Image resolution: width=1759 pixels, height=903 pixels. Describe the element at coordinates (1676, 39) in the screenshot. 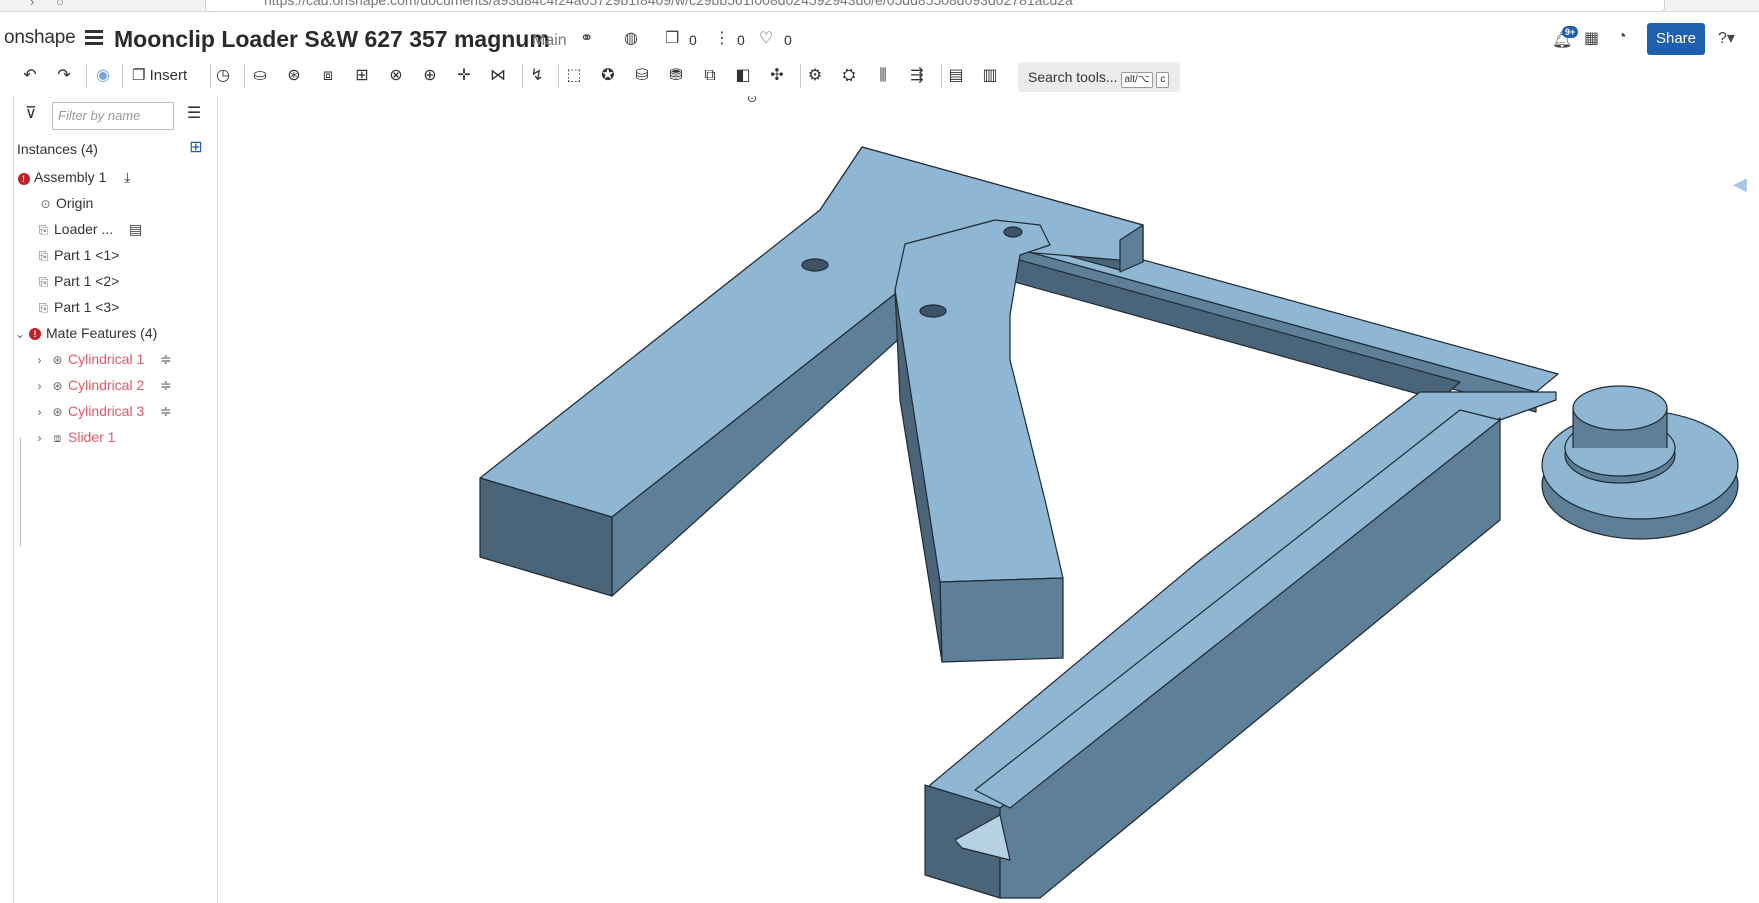

I see `share-button: Share` at that location.